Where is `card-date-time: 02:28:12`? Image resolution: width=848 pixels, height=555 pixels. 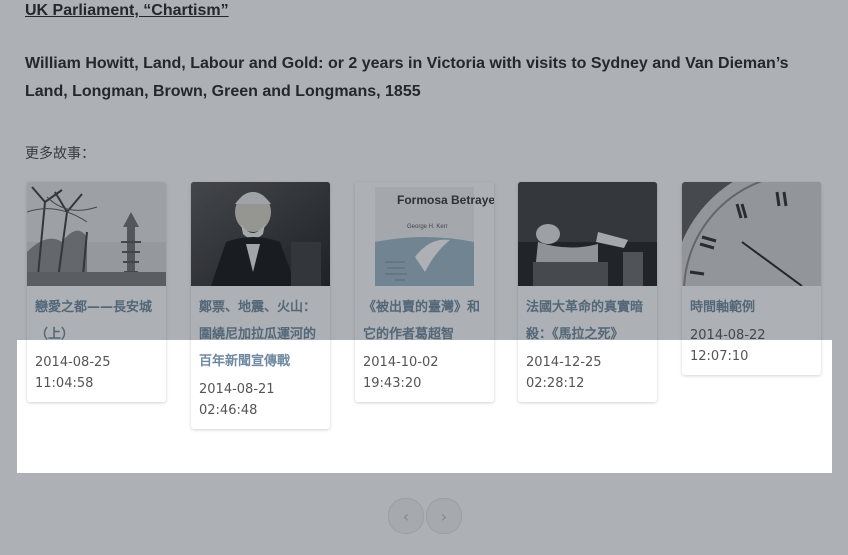
card-date-time: 02:28:12 is located at coordinates (555, 383).